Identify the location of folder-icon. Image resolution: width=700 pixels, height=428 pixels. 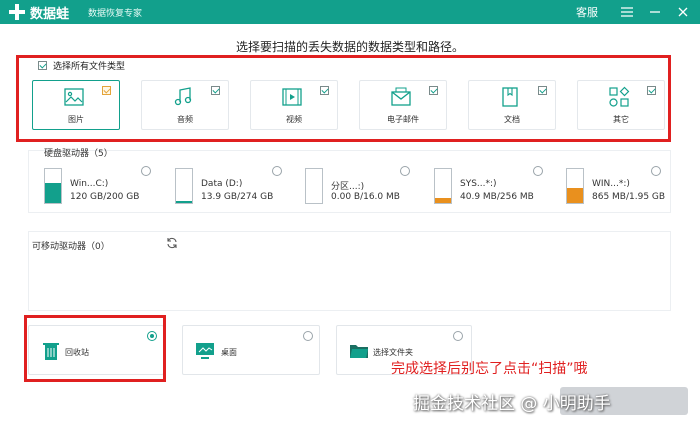
(359, 351).